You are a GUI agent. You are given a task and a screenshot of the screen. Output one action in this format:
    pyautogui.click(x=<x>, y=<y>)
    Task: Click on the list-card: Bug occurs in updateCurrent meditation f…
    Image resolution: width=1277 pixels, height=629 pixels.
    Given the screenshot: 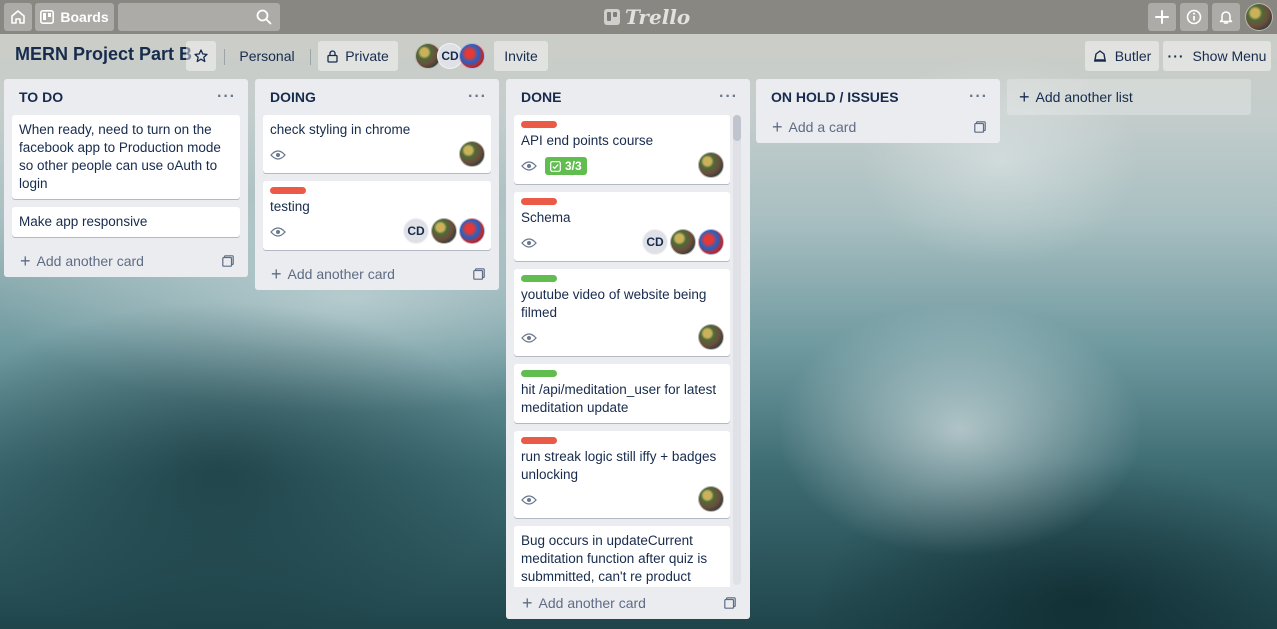 What is the action you would take?
    pyautogui.click(x=622, y=556)
    